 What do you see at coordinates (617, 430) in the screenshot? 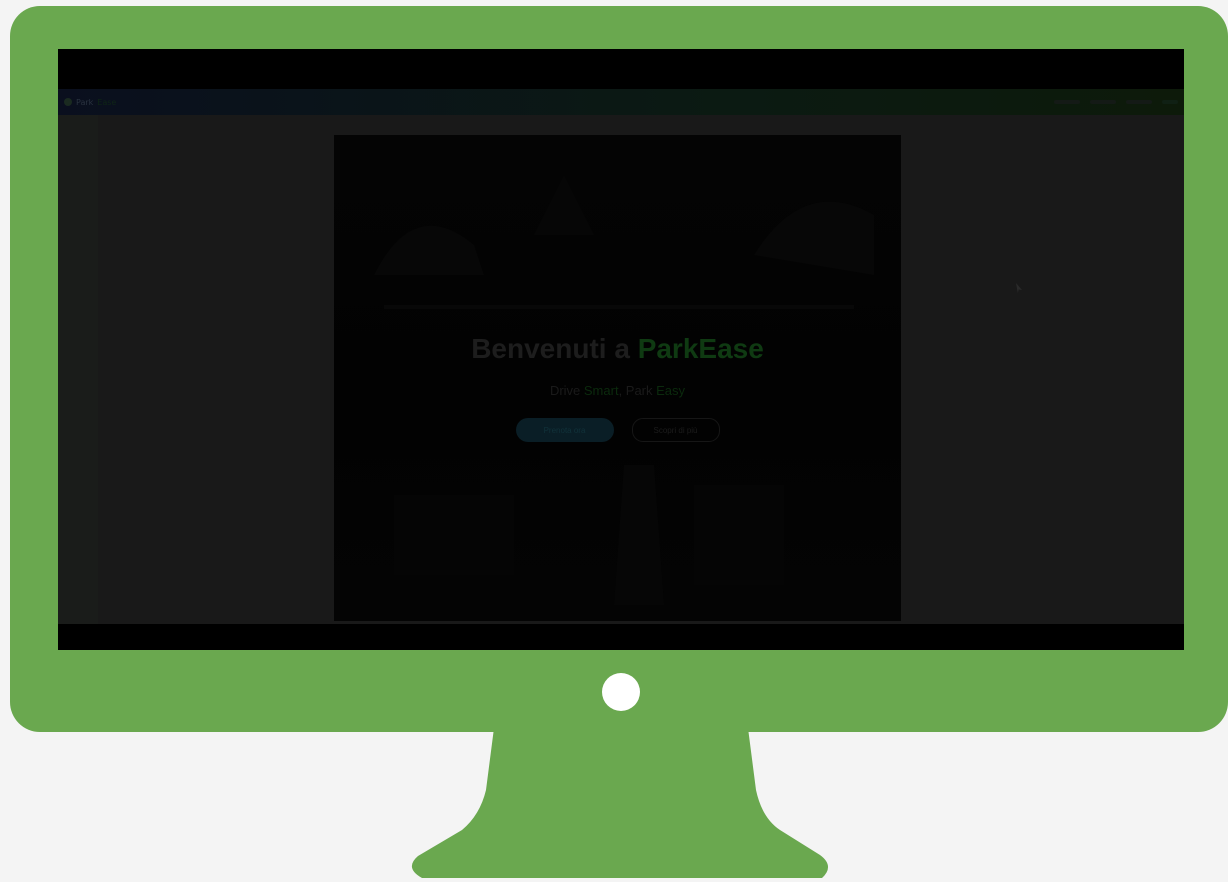
I see `hero-actions: Prenota ora Scopri di più` at bounding box center [617, 430].